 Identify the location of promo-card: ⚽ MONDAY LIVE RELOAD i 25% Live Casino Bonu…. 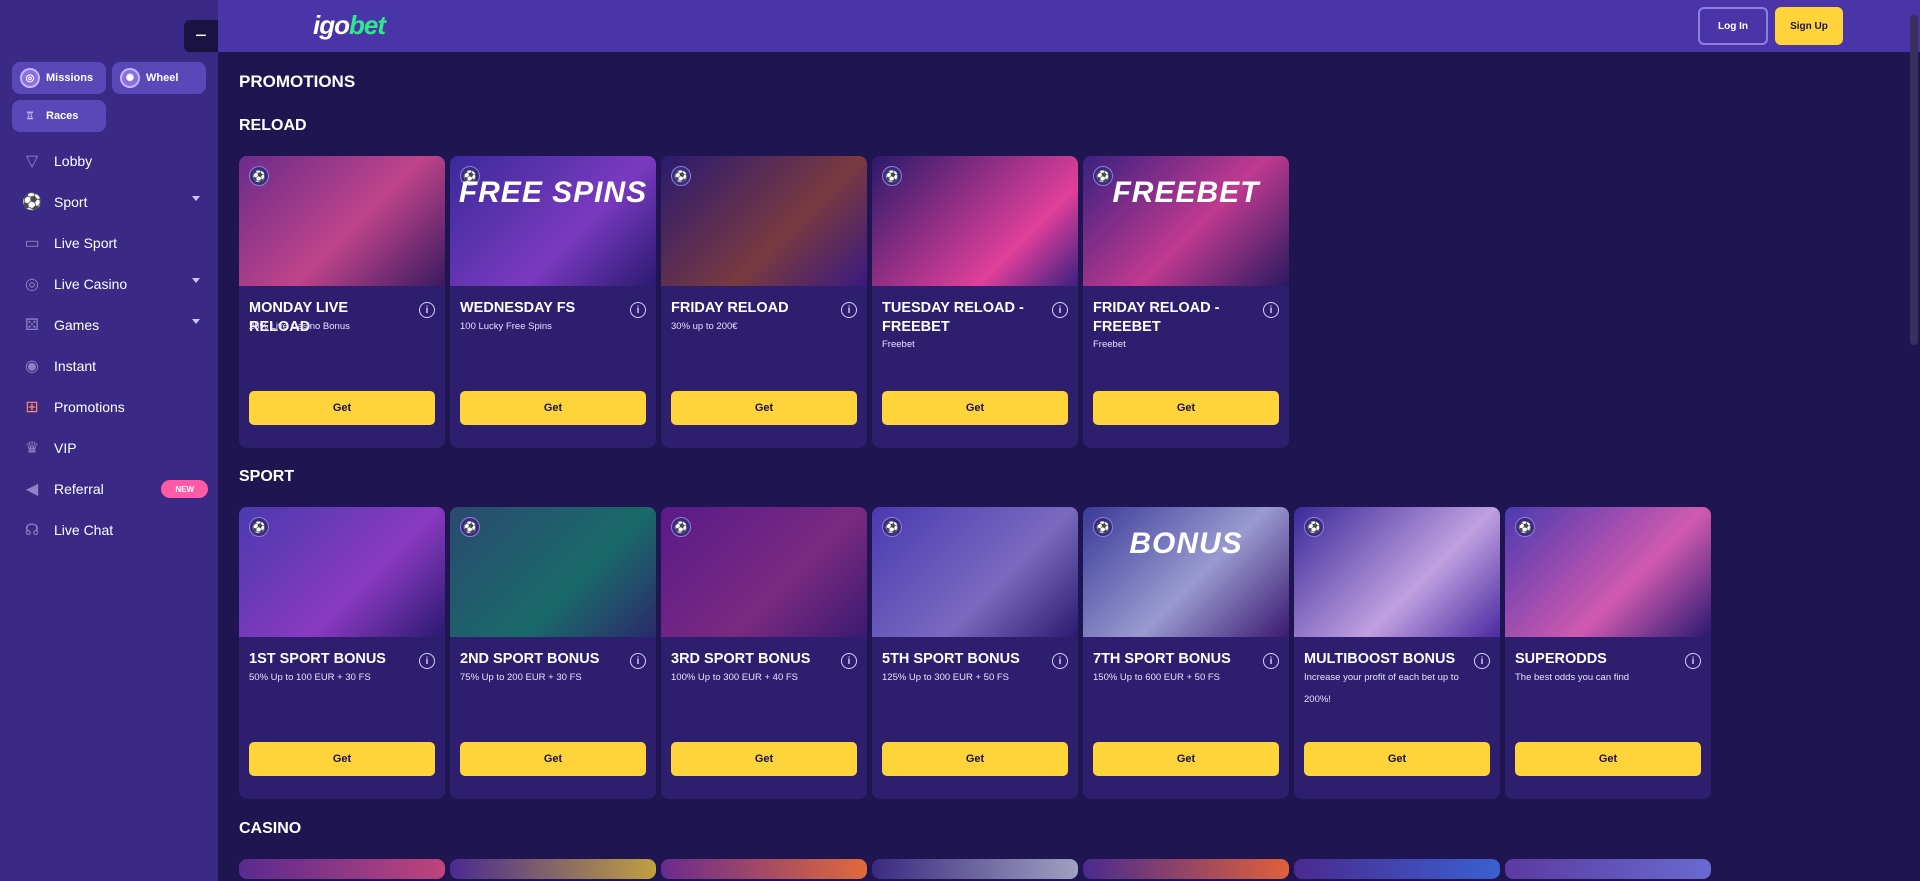
(342, 302).